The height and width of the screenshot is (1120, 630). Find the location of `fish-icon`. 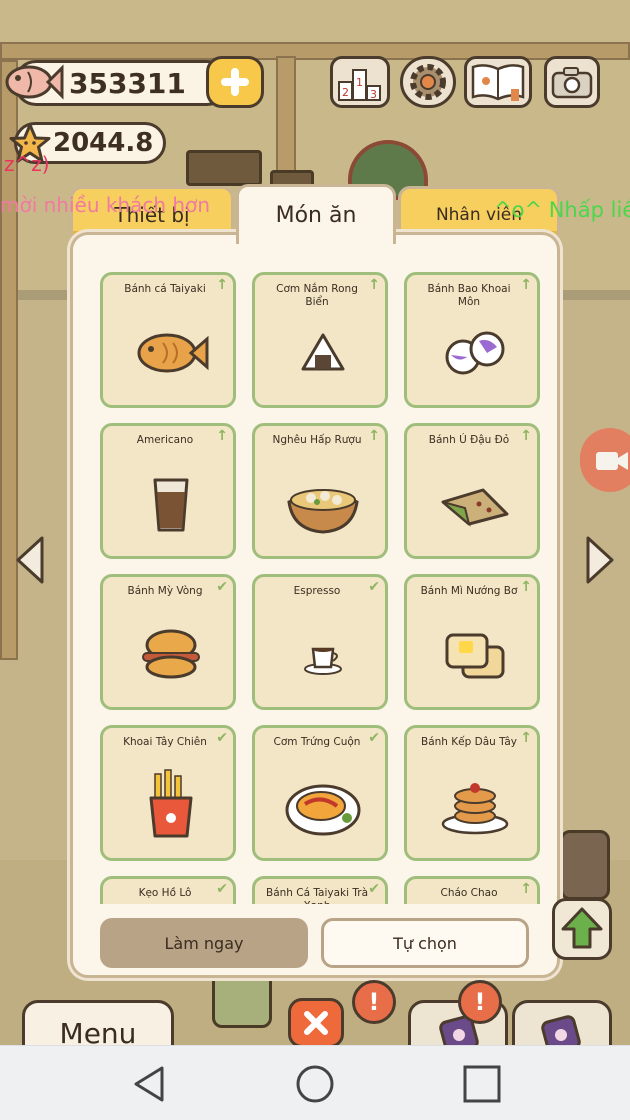

fish-icon is located at coordinates (34, 82).